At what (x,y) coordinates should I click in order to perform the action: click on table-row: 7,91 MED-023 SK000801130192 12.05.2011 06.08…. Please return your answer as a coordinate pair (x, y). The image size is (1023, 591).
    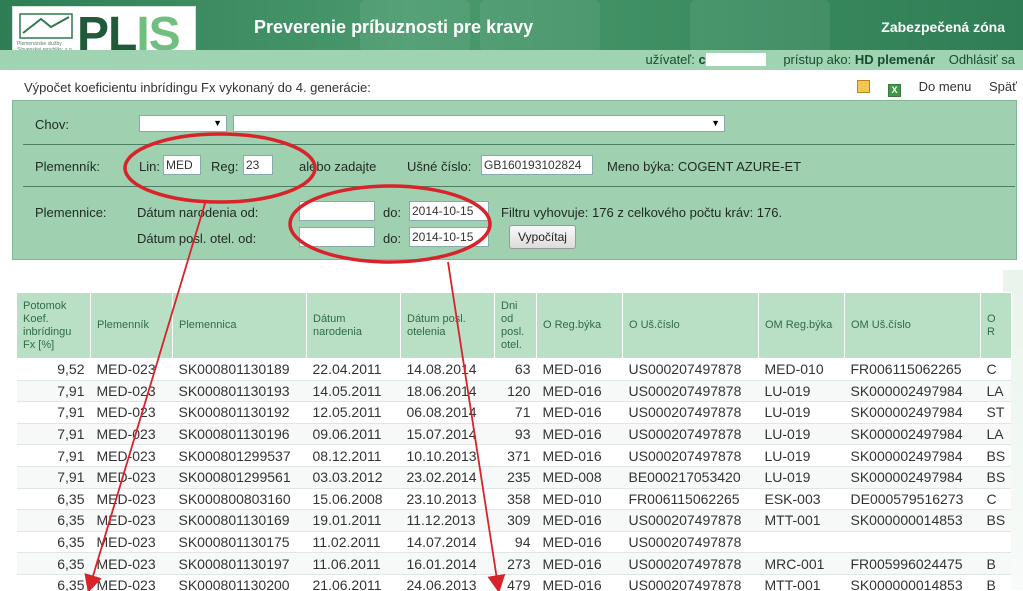
    Looking at the image, I should click on (514, 412).